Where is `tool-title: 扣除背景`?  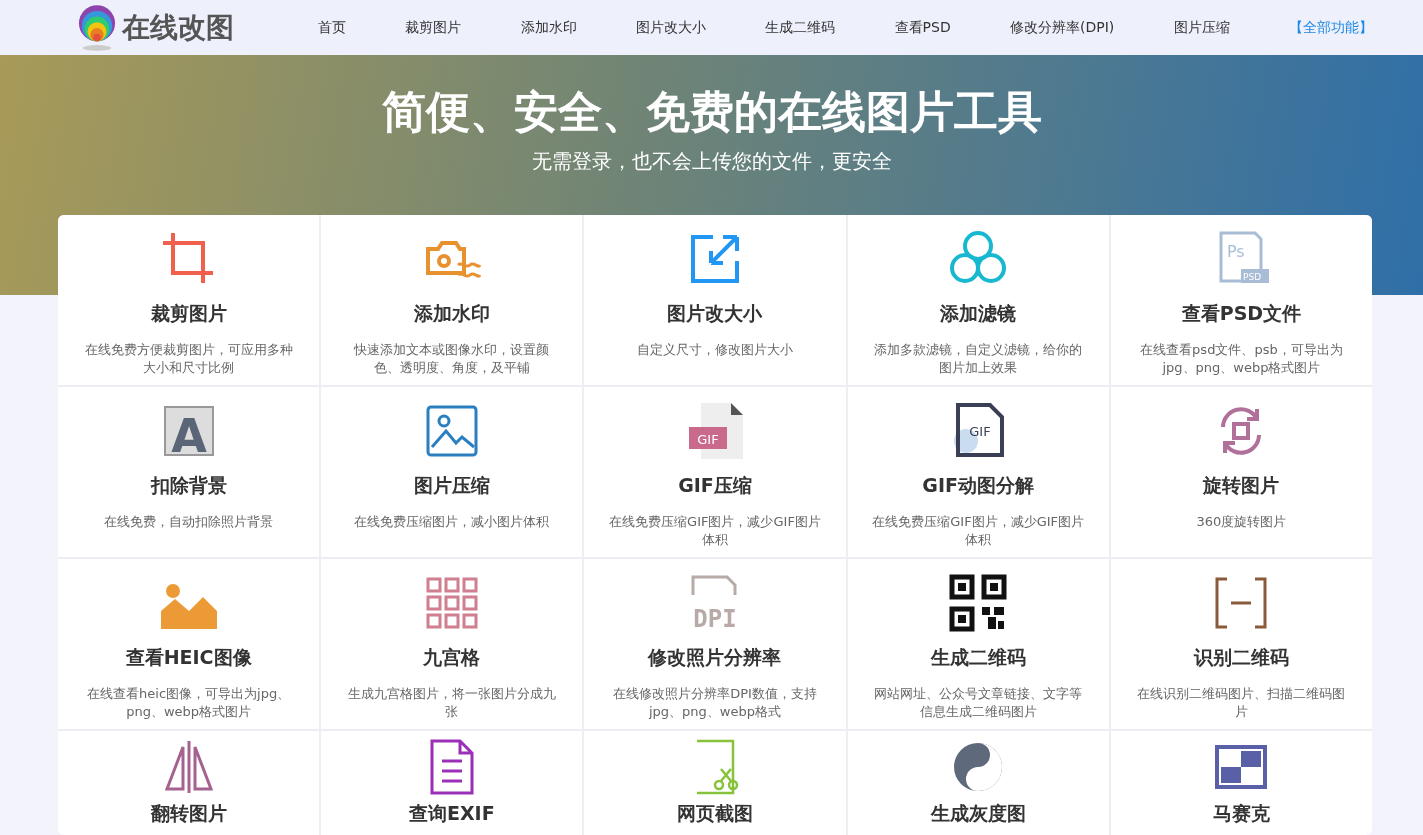 tool-title: 扣除背景 is located at coordinates (188, 485).